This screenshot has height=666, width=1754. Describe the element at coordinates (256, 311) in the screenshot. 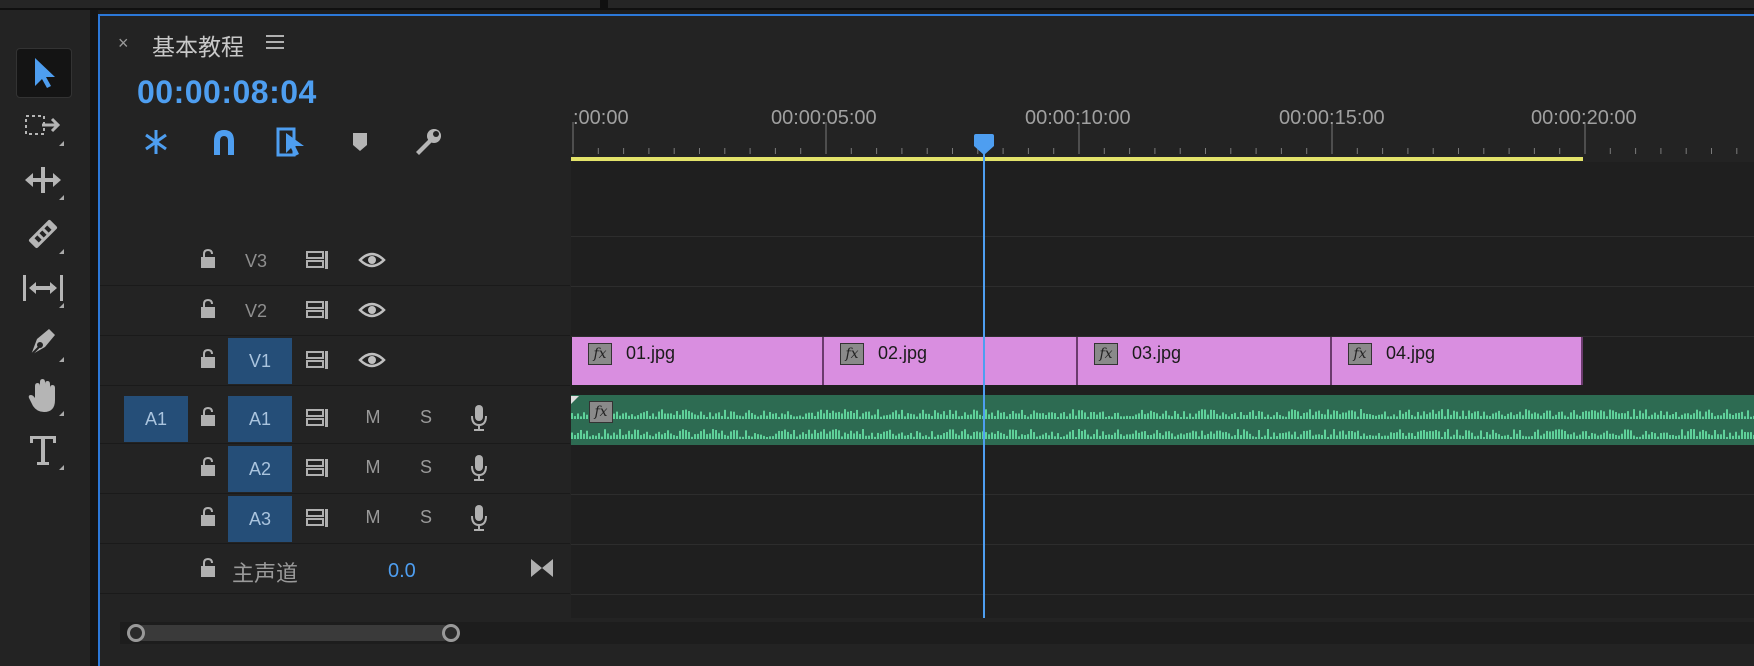

I see `track-target-v2: V2` at that location.